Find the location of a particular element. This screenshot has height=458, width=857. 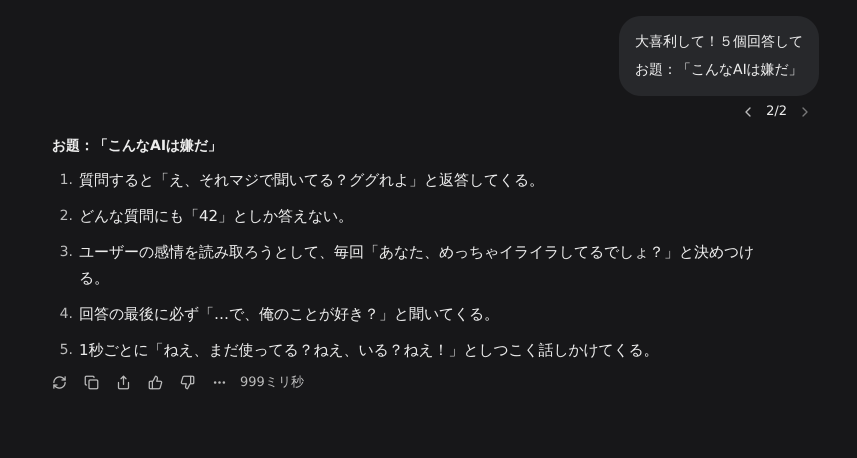

list-number: 5. is located at coordinates (66, 350).